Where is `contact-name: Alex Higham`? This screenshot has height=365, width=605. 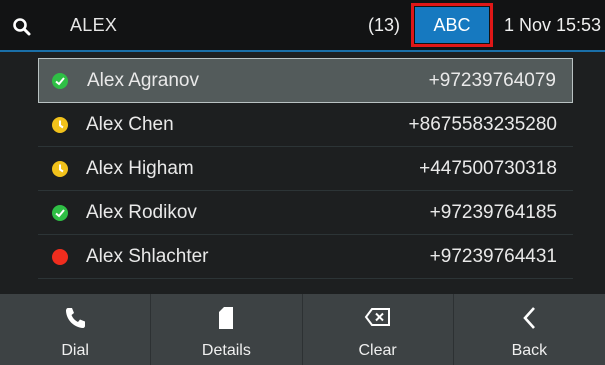 contact-name: Alex Higham is located at coordinates (140, 168).